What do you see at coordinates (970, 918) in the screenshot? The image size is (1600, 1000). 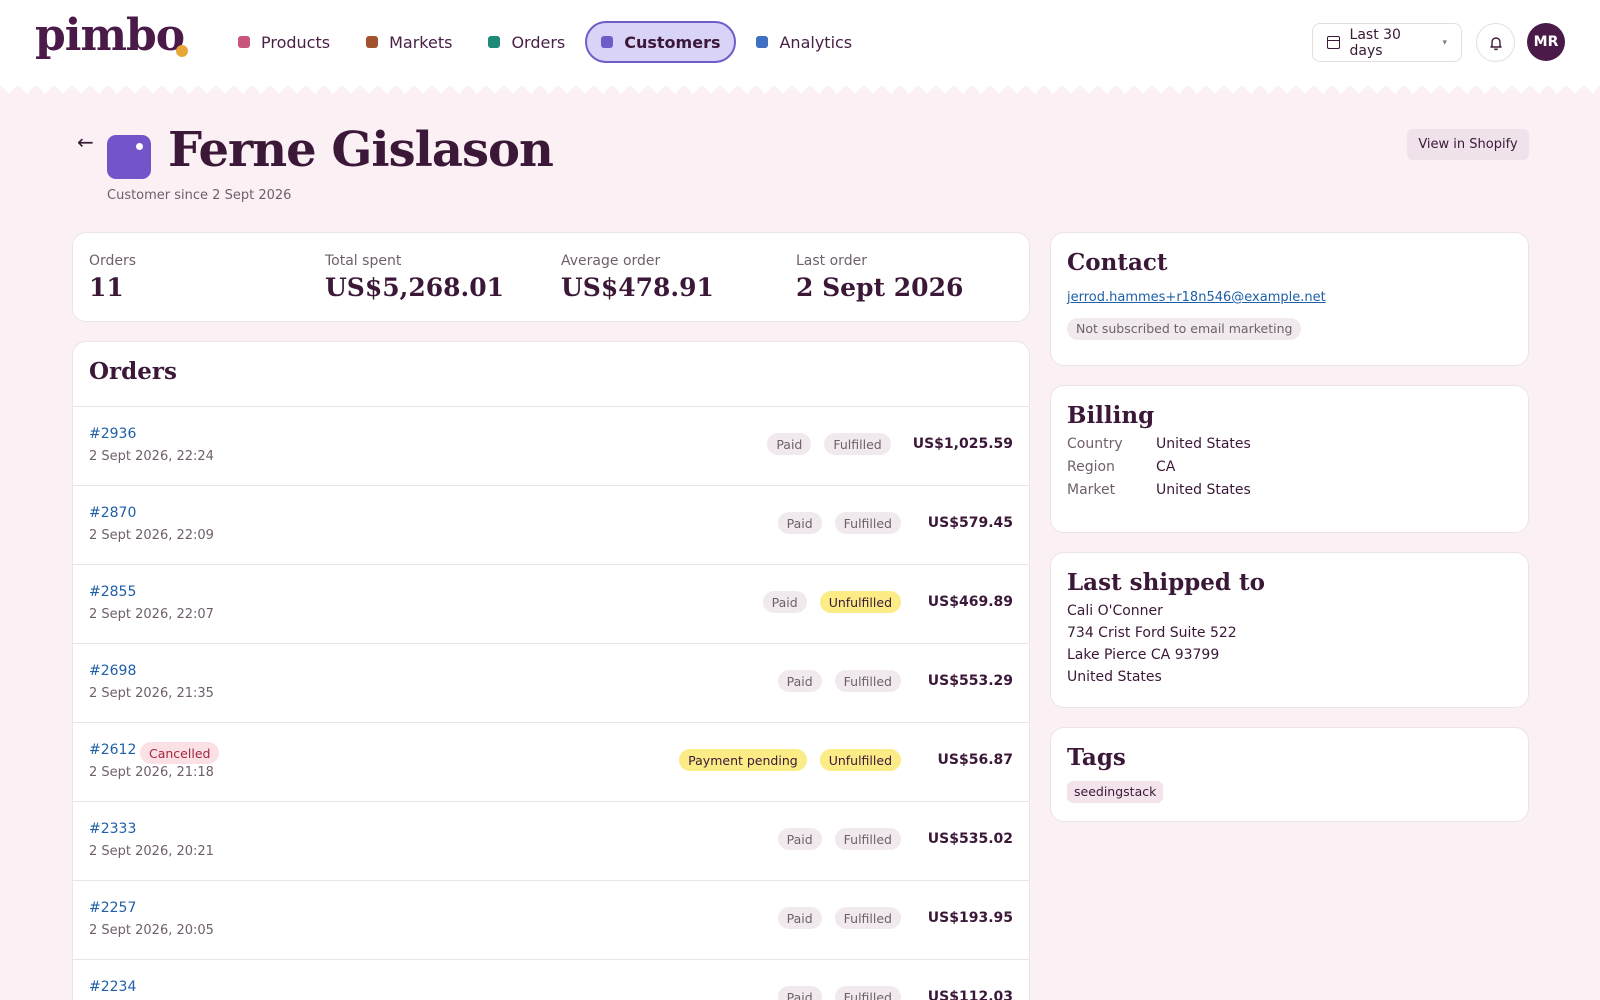 I see `order-amount: US$193.95` at bounding box center [970, 918].